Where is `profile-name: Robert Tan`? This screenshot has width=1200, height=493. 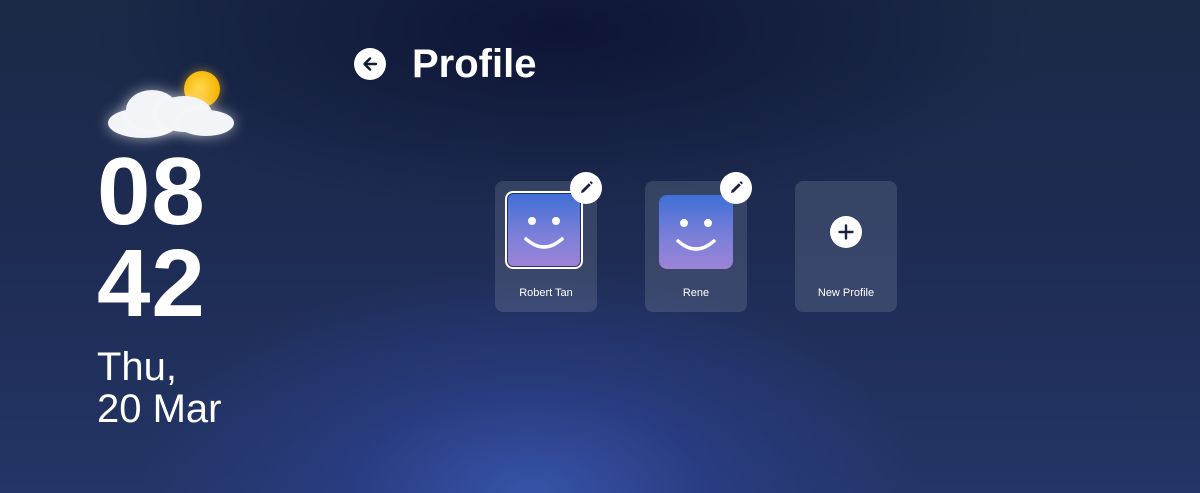 profile-name: Robert Tan is located at coordinates (546, 293).